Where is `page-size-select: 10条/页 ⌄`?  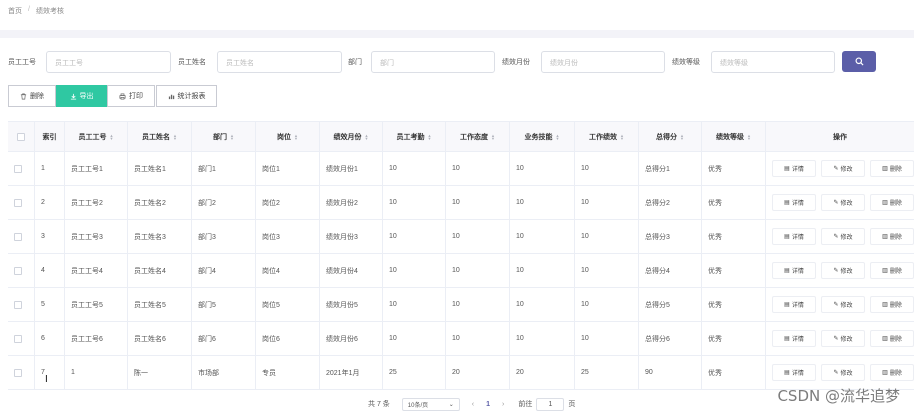
page-size-select: 10条/页 ⌄ is located at coordinates (430, 404).